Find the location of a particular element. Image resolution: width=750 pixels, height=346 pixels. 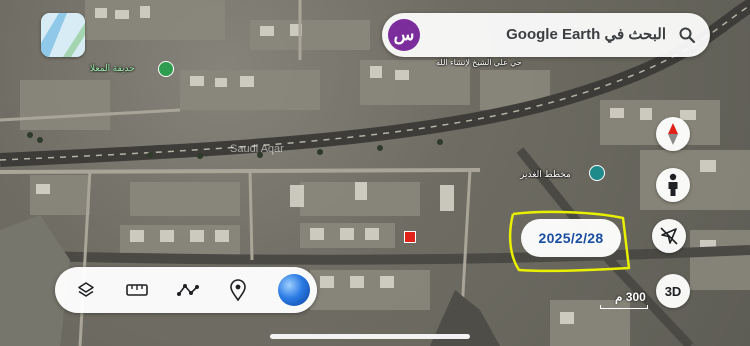

measure-button is located at coordinates (137, 290).